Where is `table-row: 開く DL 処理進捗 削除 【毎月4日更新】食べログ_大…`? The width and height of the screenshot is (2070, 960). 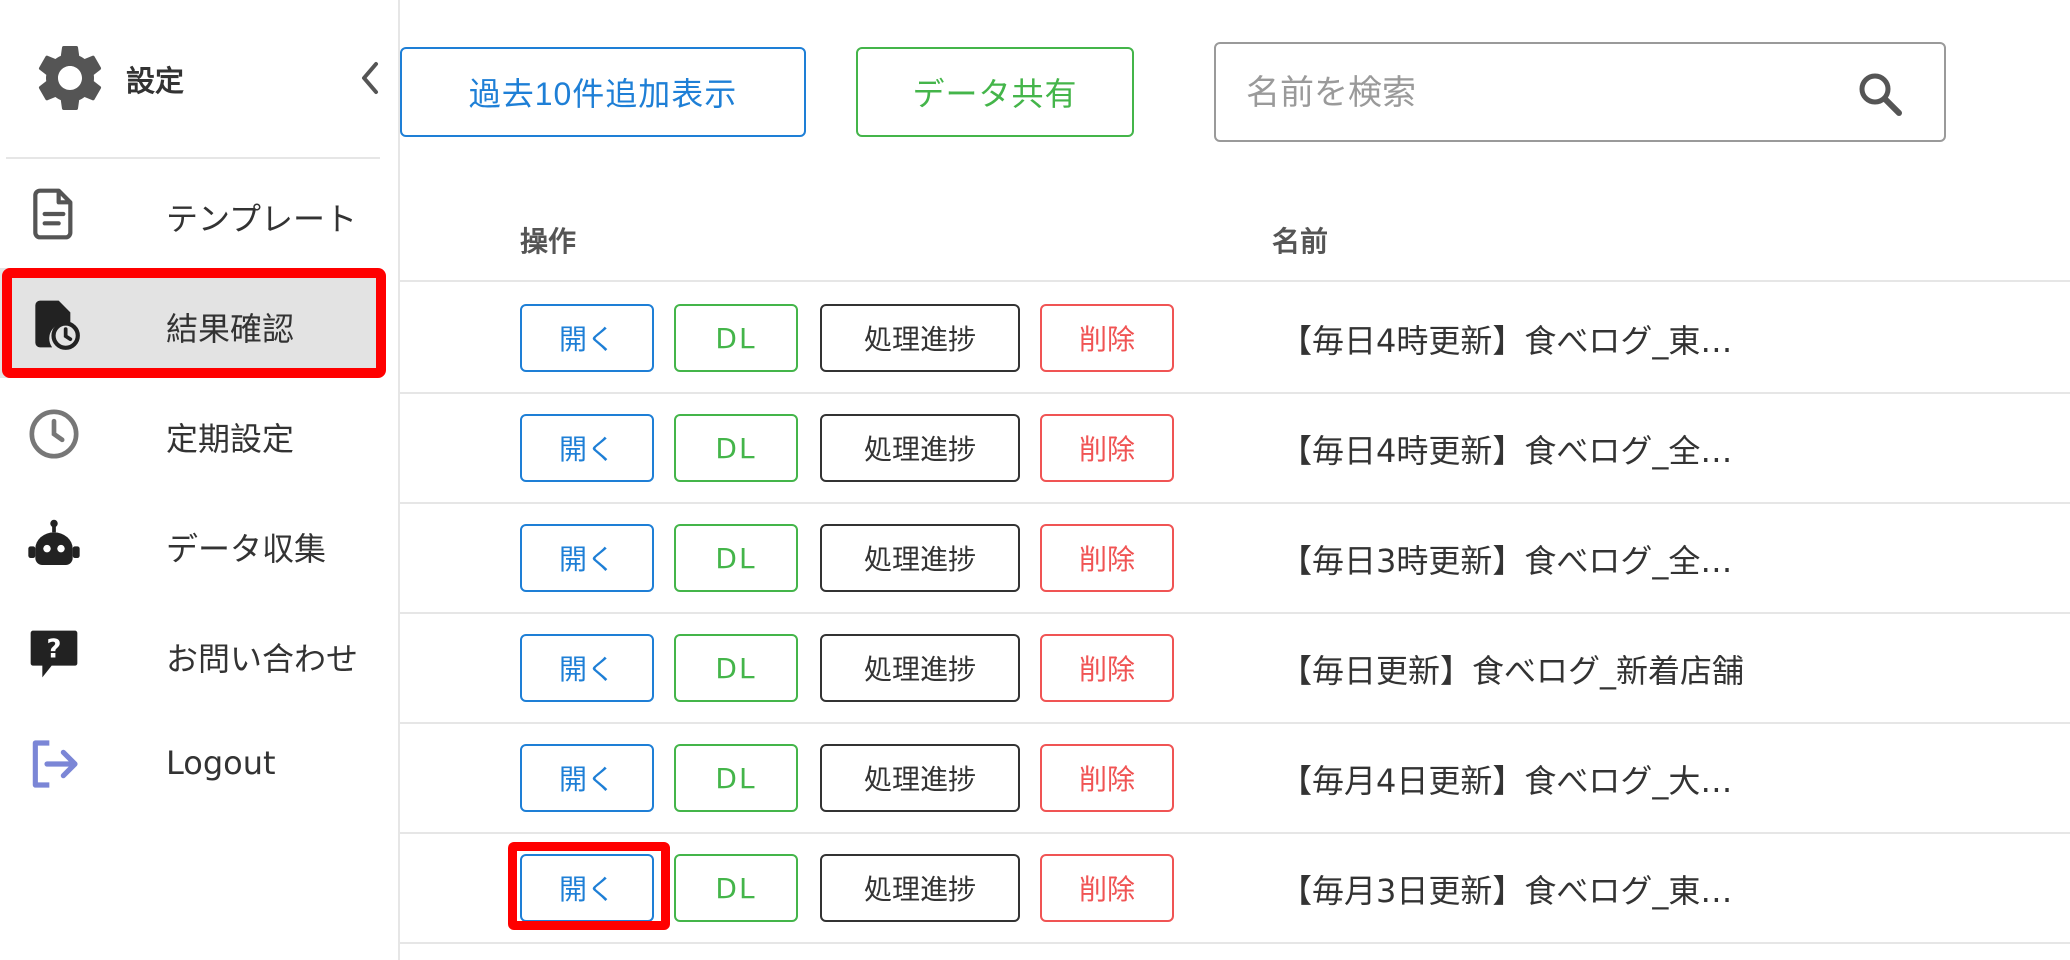
table-row: 開く DL 処理進捗 削除 【毎月4日更新】食べログ_大… is located at coordinates (1235, 777).